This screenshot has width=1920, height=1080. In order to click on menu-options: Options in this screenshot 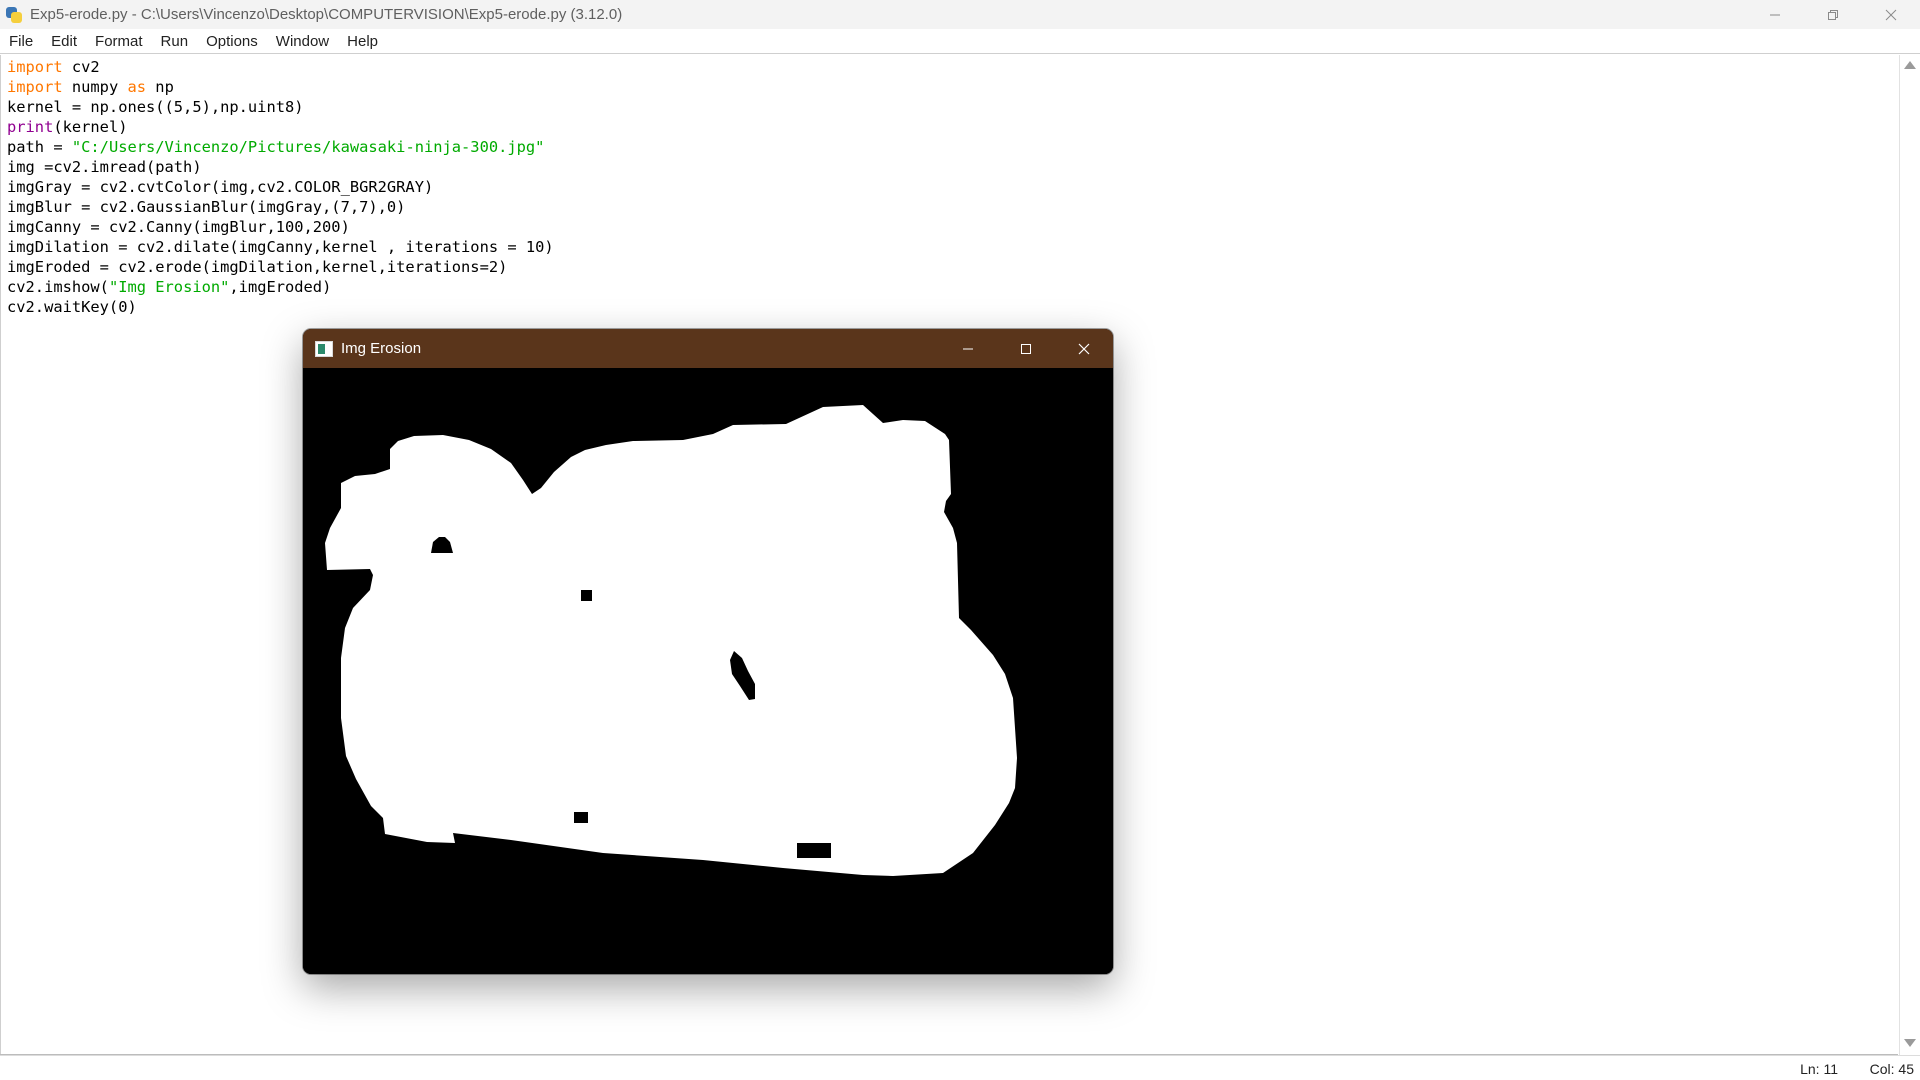, I will do `click(232, 41)`.